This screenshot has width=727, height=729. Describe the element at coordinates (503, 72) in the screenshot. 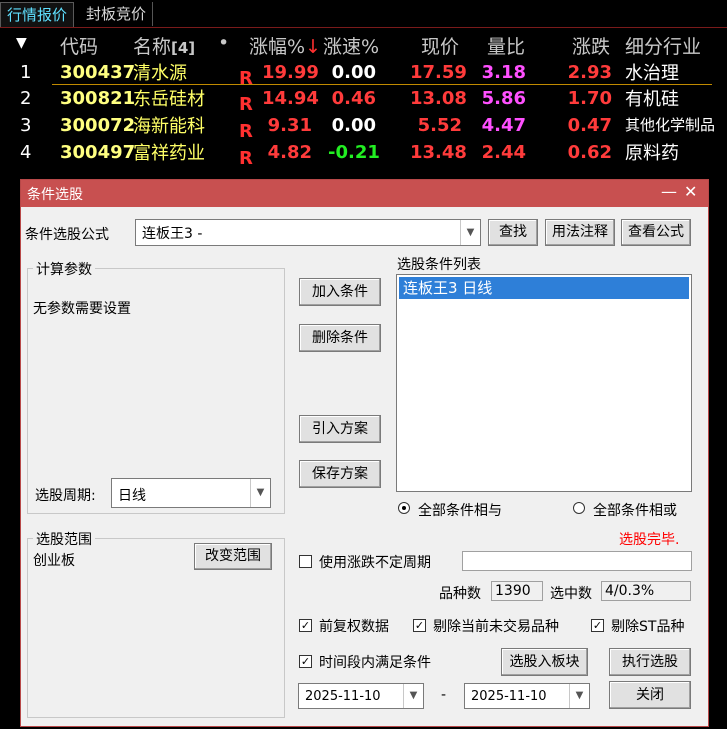

I see `row-volume-ratio: 3.18` at that location.